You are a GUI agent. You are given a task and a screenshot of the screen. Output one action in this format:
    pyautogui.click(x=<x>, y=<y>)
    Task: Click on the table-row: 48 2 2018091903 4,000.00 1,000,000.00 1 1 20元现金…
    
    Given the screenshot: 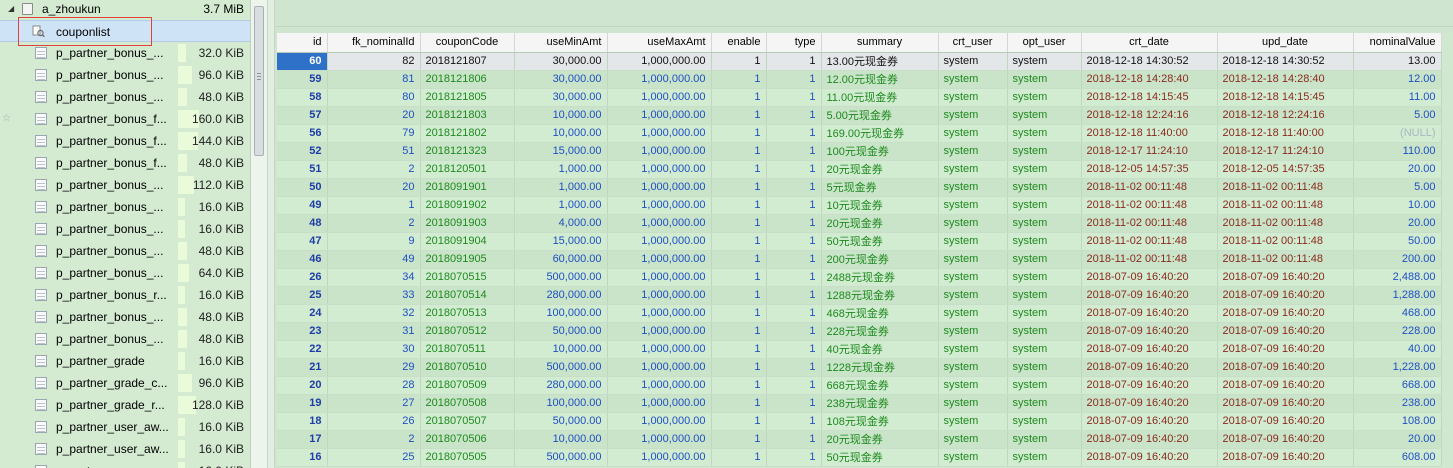 What is the action you would take?
    pyautogui.click(x=859, y=223)
    